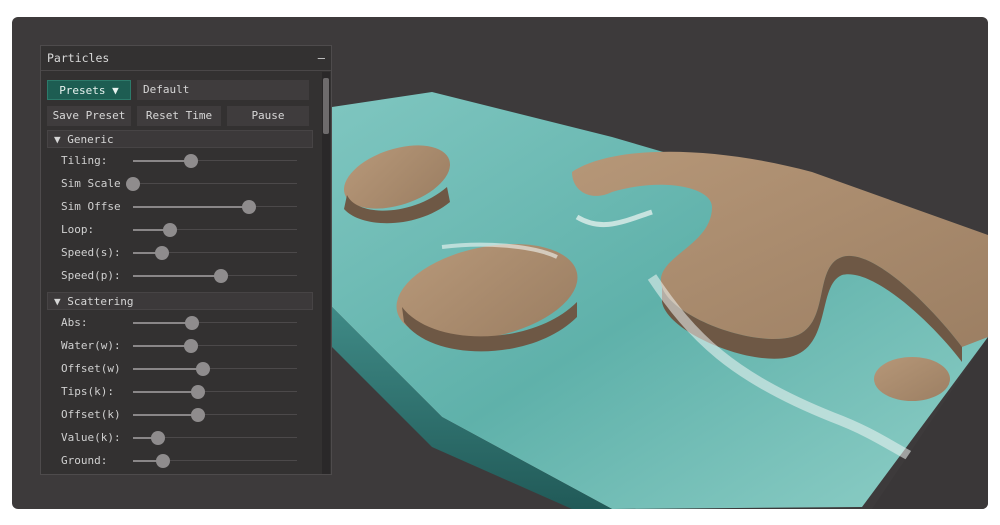 This screenshot has height=525, width=1000. What do you see at coordinates (74, 322) in the screenshot?
I see `slider-label: Abs:` at bounding box center [74, 322].